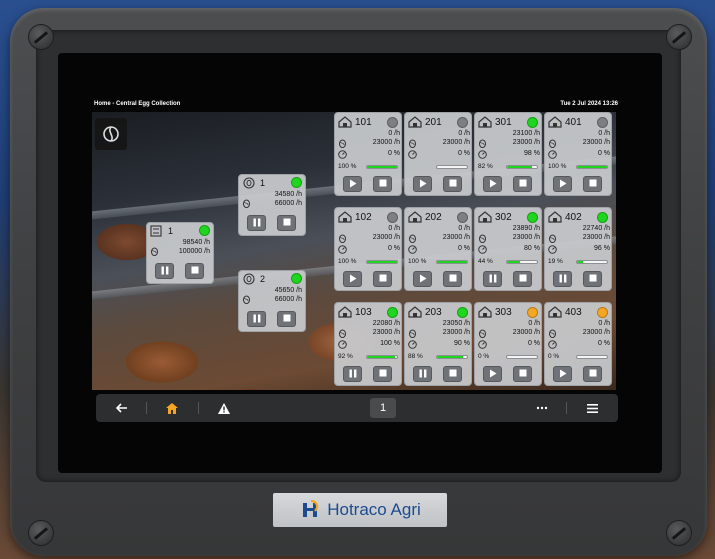  I want to click on efficiency: 80 %, so click(532, 248).